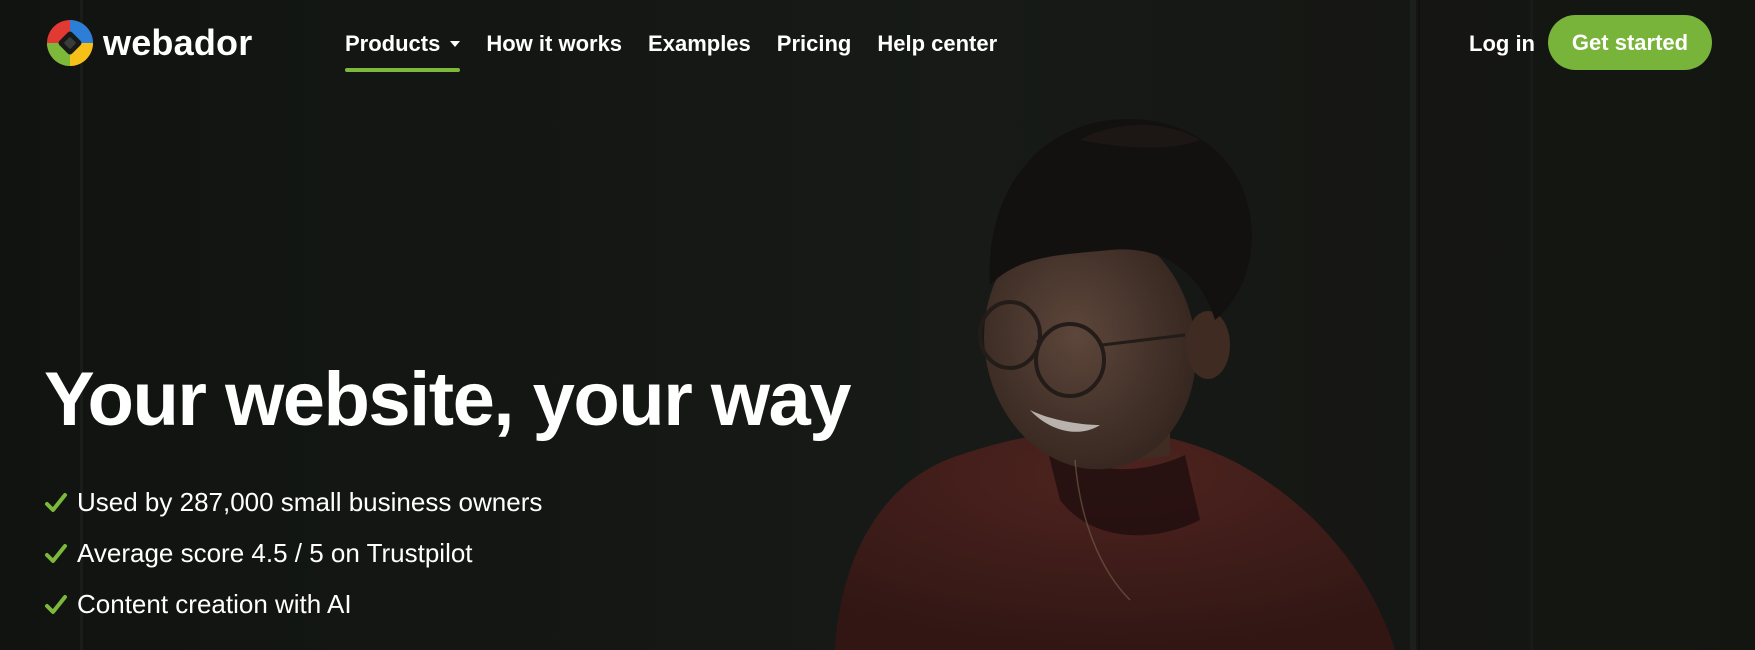 The image size is (1755, 650). I want to click on feature-item: Average score 4.5 / 5 on Trustpilot, so click(293, 553).